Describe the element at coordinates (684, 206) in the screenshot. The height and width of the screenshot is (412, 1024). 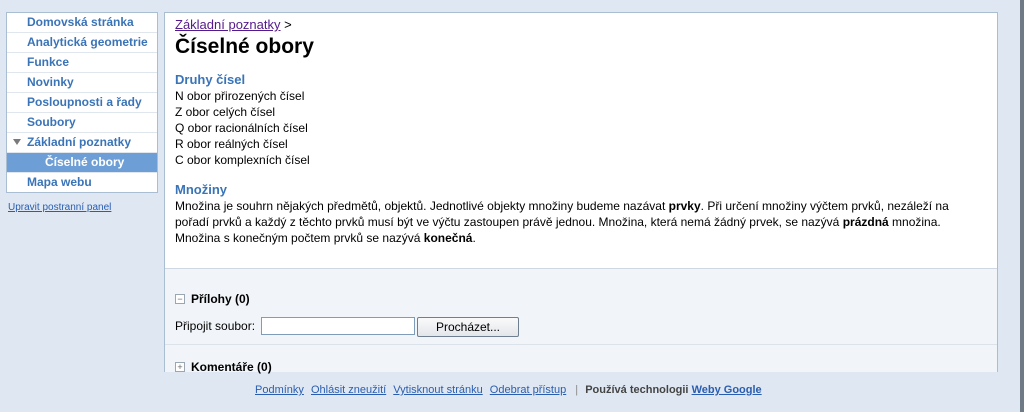
I see `bold-term: prvky` at that location.